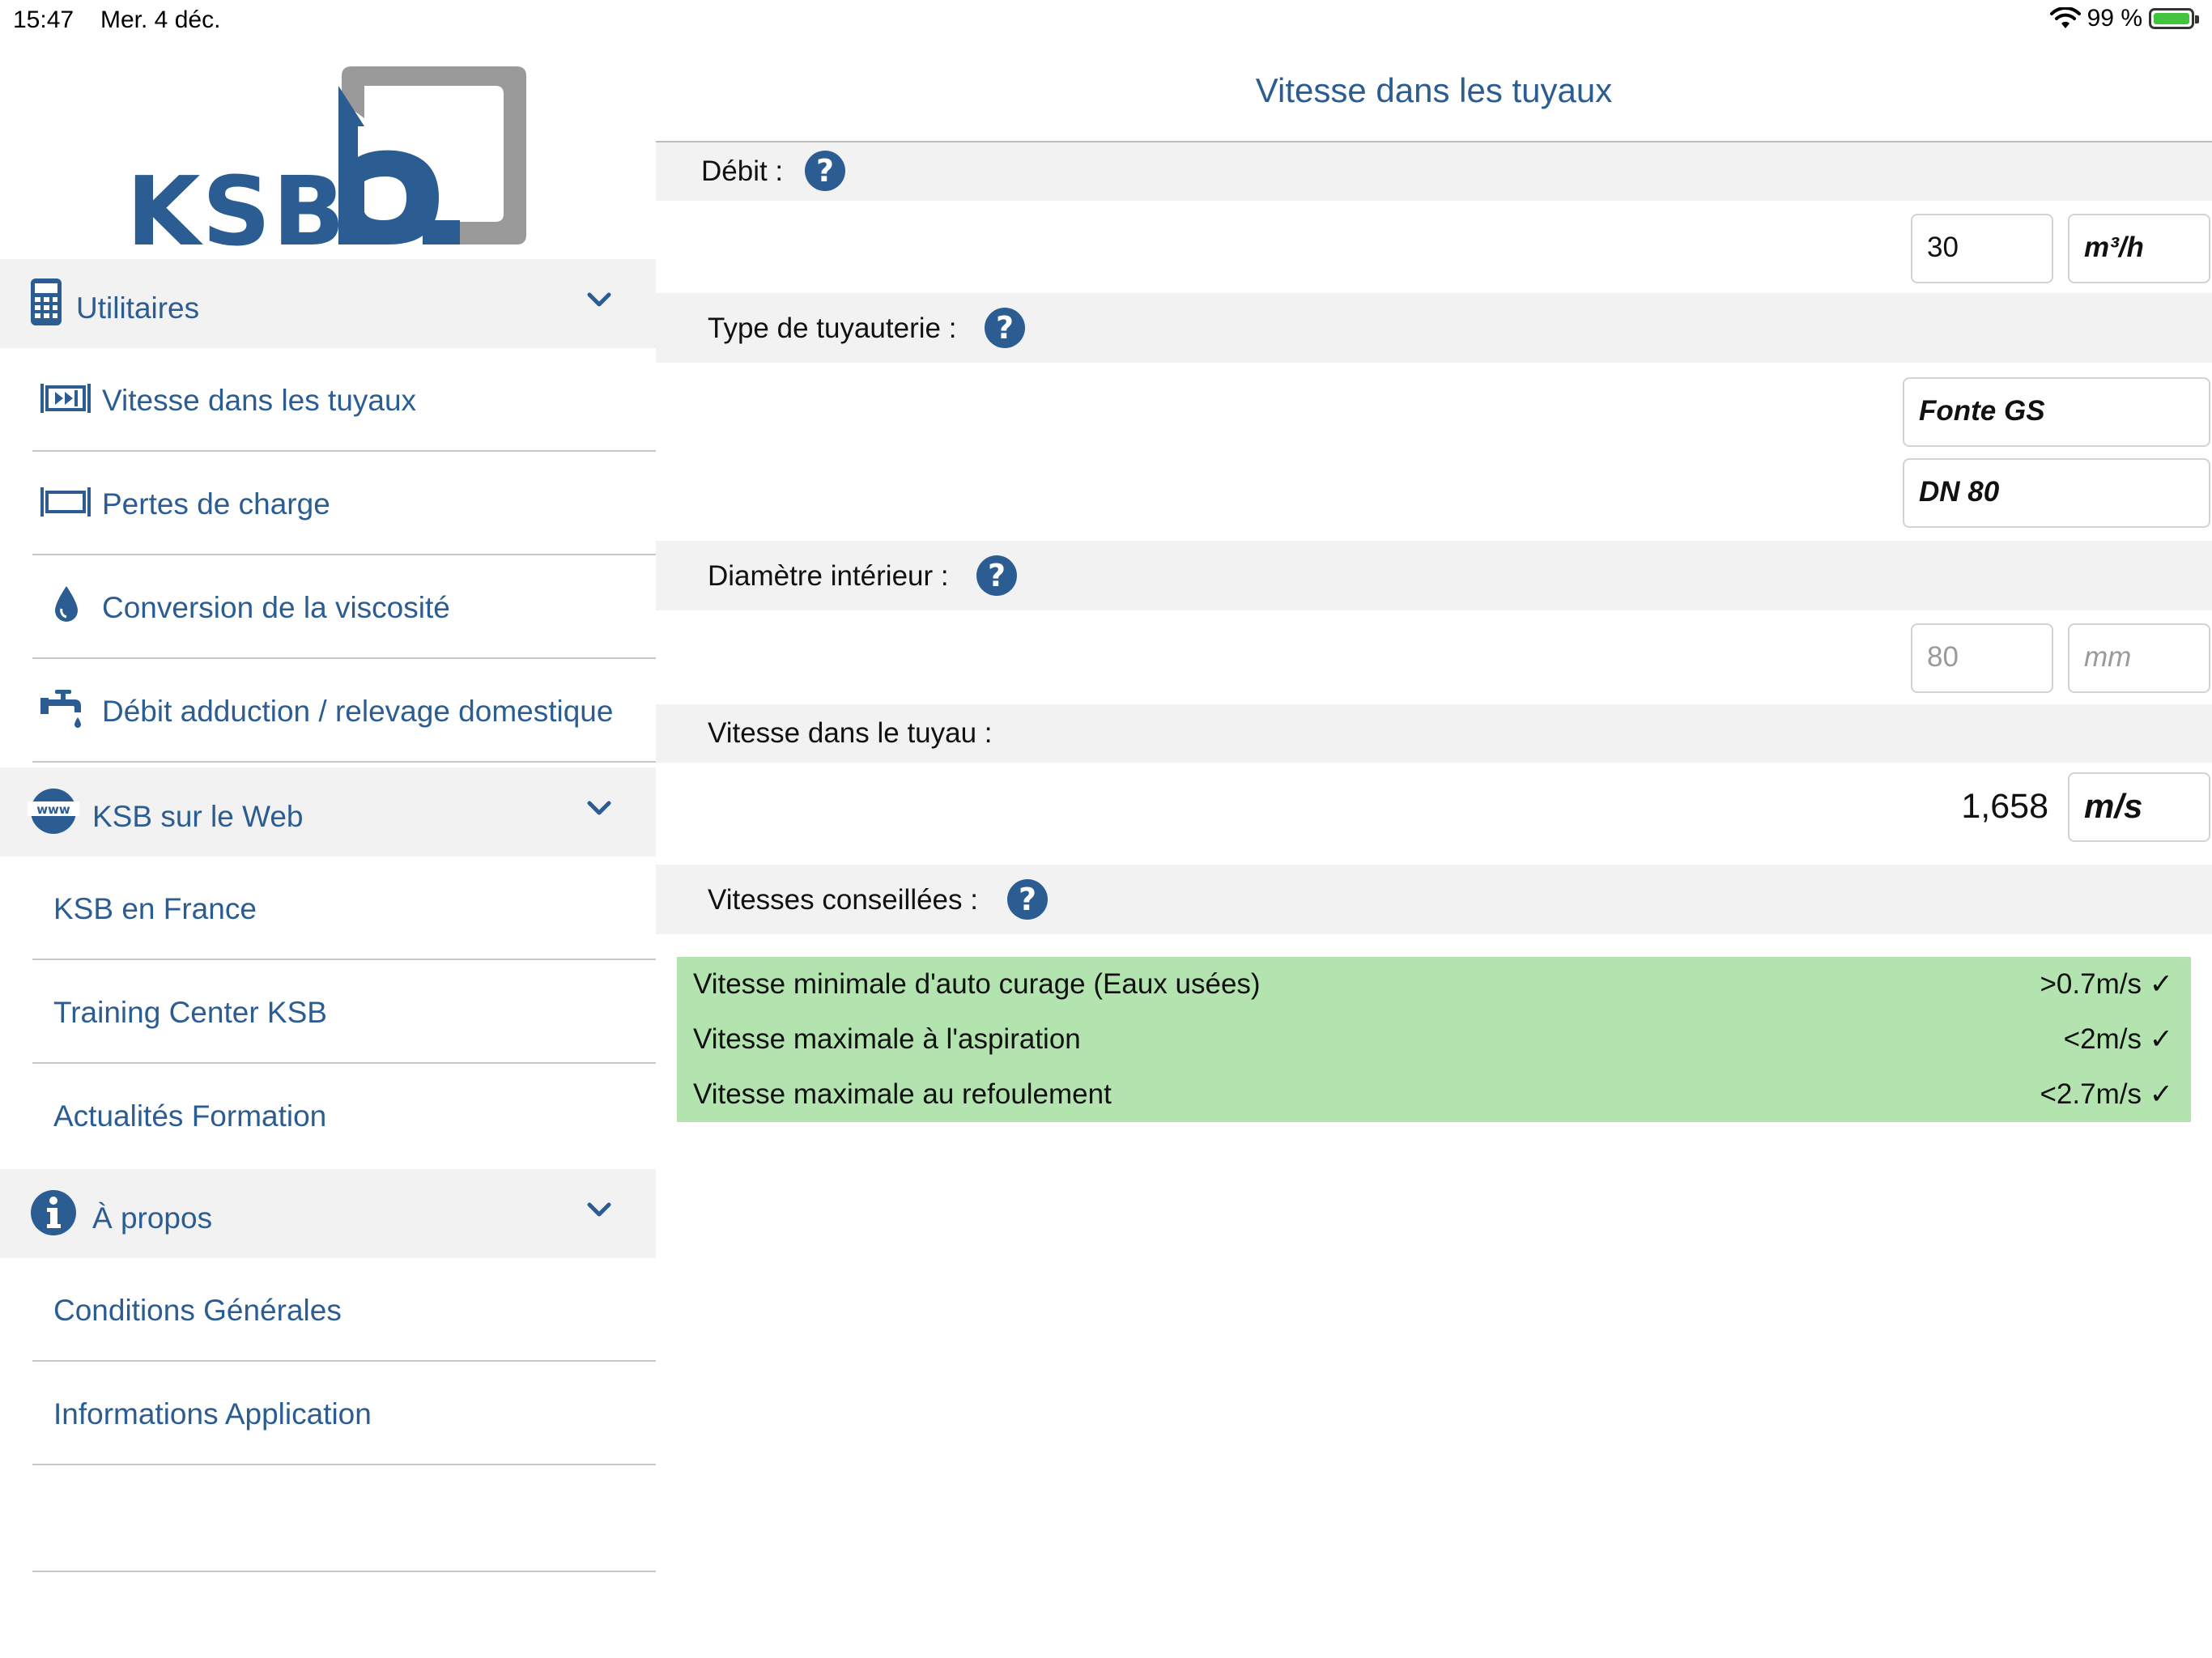 The width and height of the screenshot is (2212, 1658). Describe the element at coordinates (2139, 658) in the screenshot. I see `diameter-unit: mm` at that location.